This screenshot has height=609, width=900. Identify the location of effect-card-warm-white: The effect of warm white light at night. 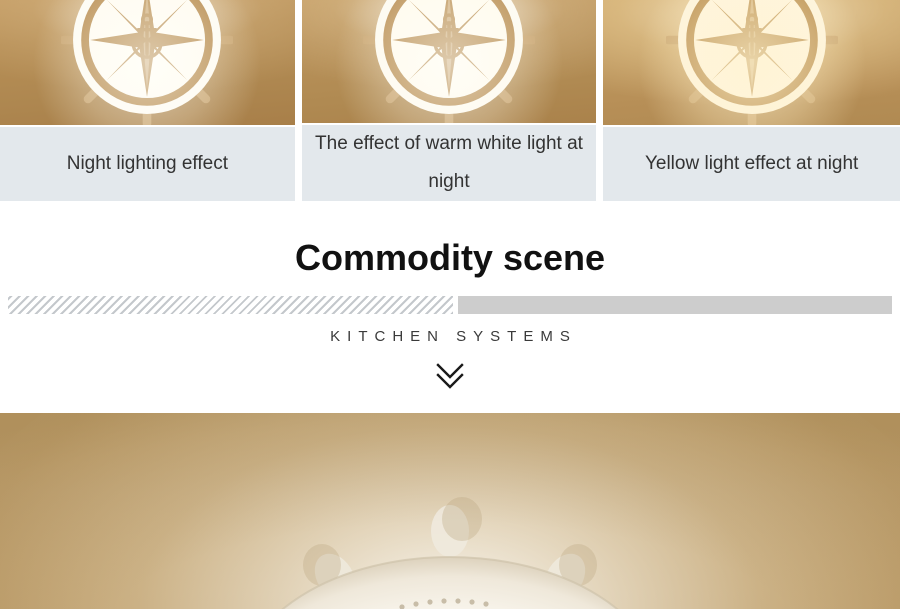
(449, 100).